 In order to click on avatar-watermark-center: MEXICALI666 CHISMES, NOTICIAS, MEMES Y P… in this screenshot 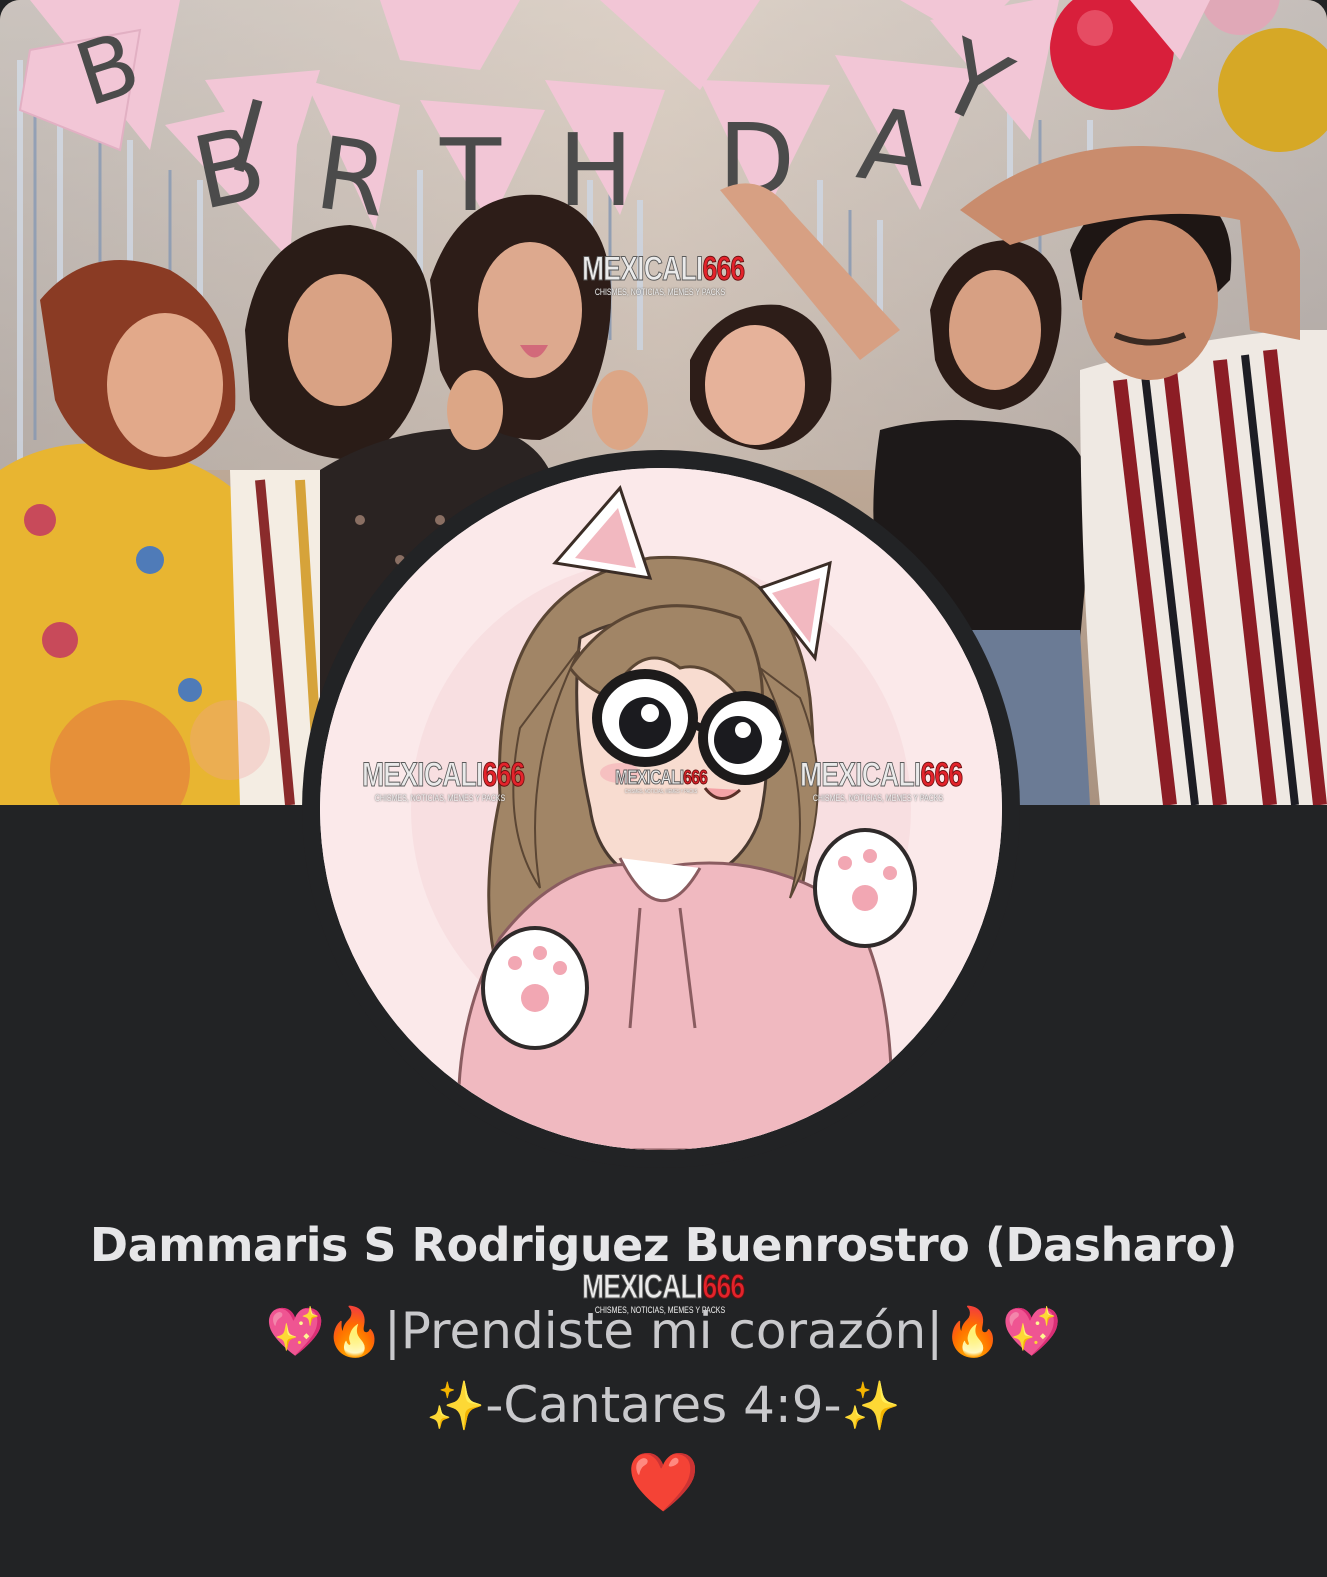, I will do `click(660, 781)`.